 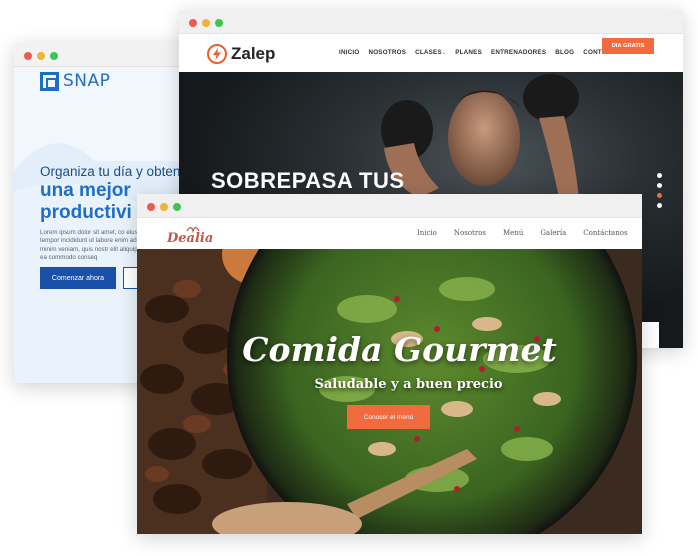 I want to click on view-menu-button: Conocer el menú, so click(x=388, y=417).